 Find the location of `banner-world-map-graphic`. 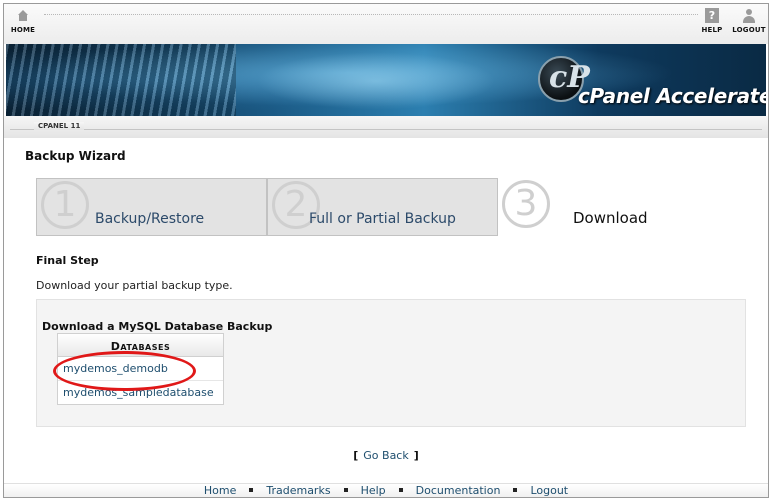

banner-world-map-graphic is located at coordinates (376, 81).